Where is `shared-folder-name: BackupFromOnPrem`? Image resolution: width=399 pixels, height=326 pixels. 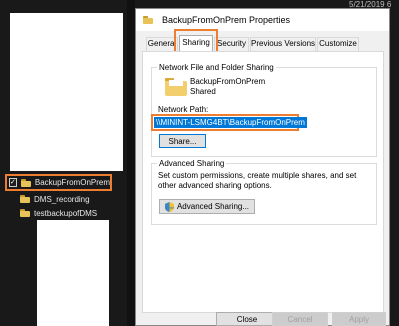
shared-folder-name: BackupFromOnPrem is located at coordinates (228, 81).